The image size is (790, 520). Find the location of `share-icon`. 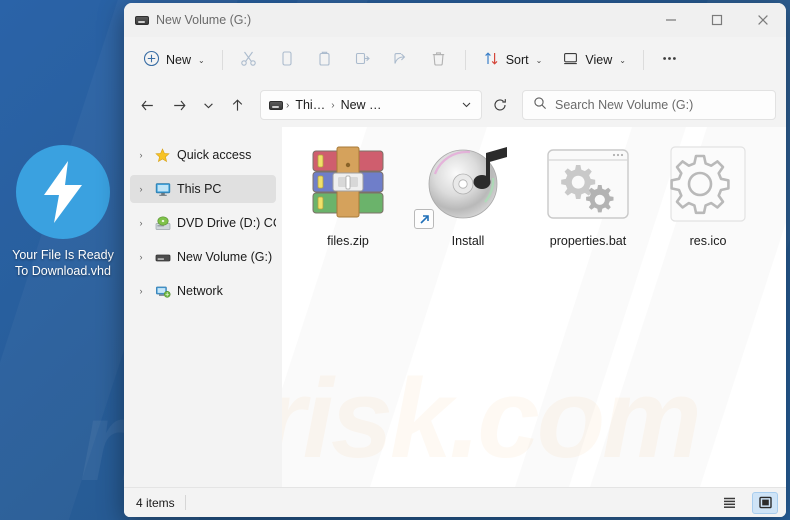

share-icon is located at coordinates (400, 60).